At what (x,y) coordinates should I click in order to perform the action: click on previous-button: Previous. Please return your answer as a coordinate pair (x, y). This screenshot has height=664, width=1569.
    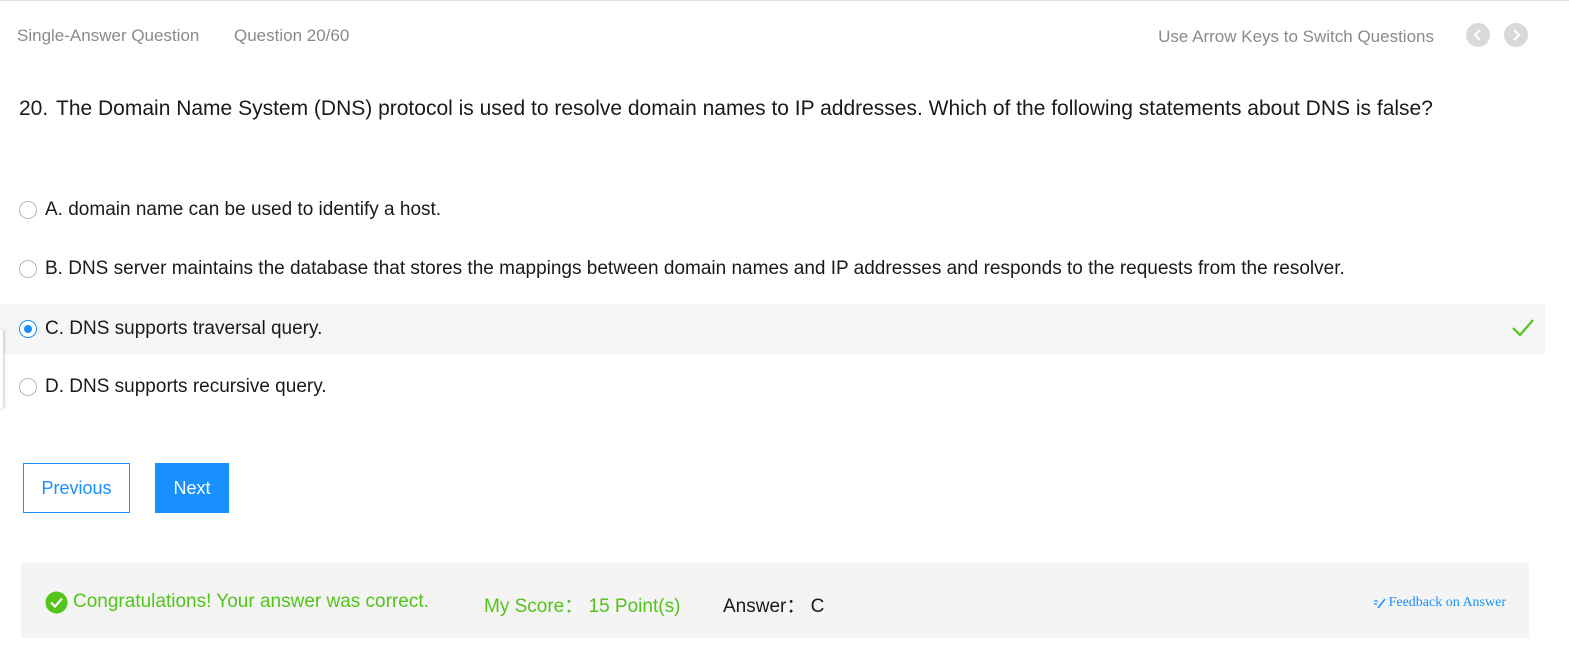
    Looking at the image, I should click on (76, 488).